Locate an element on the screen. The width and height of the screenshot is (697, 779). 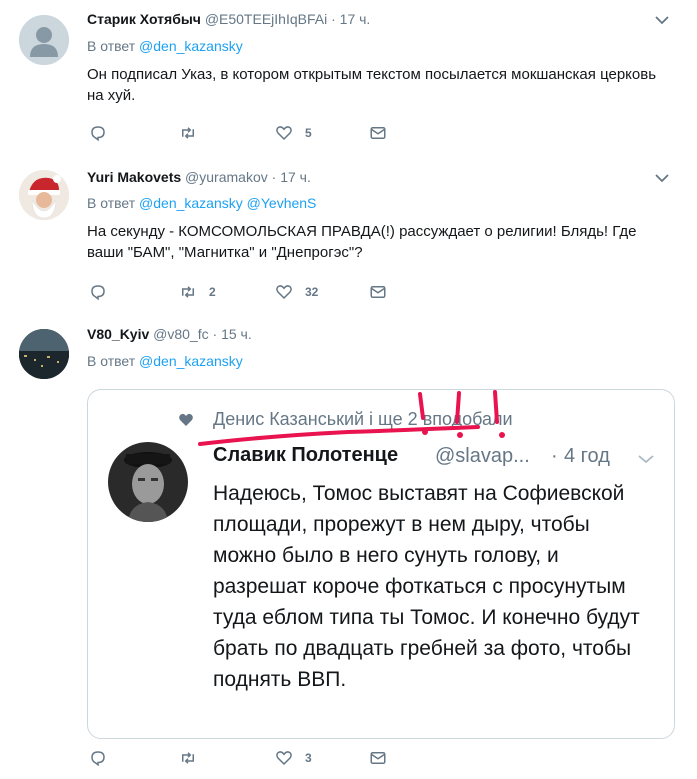
santa-avatar-icon is located at coordinates (44, 195).